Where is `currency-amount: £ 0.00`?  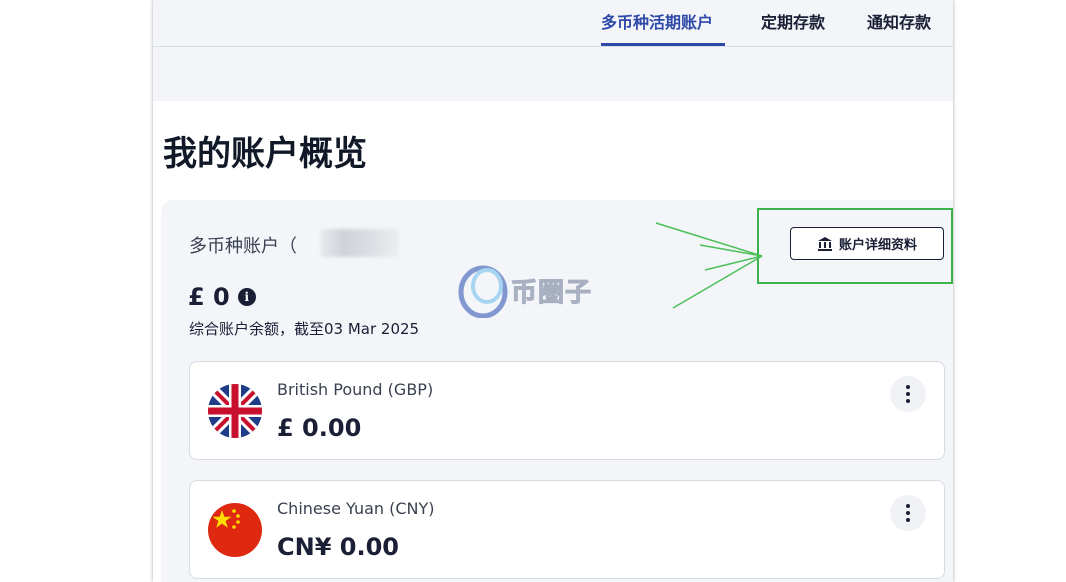
currency-amount: £ 0.00 is located at coordinates (319, 428).